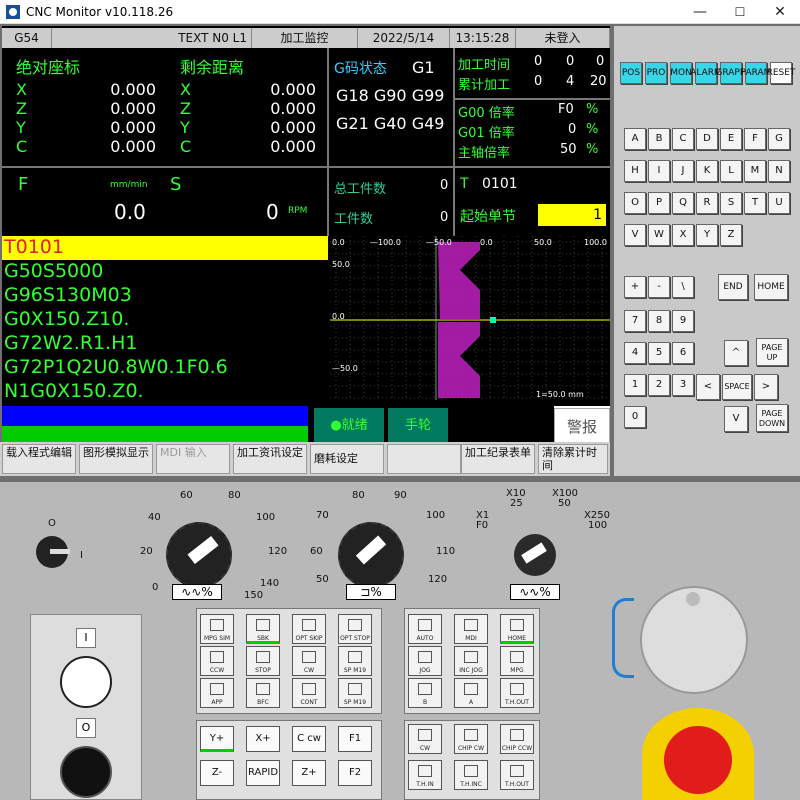  Describe the element at coordinates (766, 387) in the screenshot. I see `key-right: >` at that location.